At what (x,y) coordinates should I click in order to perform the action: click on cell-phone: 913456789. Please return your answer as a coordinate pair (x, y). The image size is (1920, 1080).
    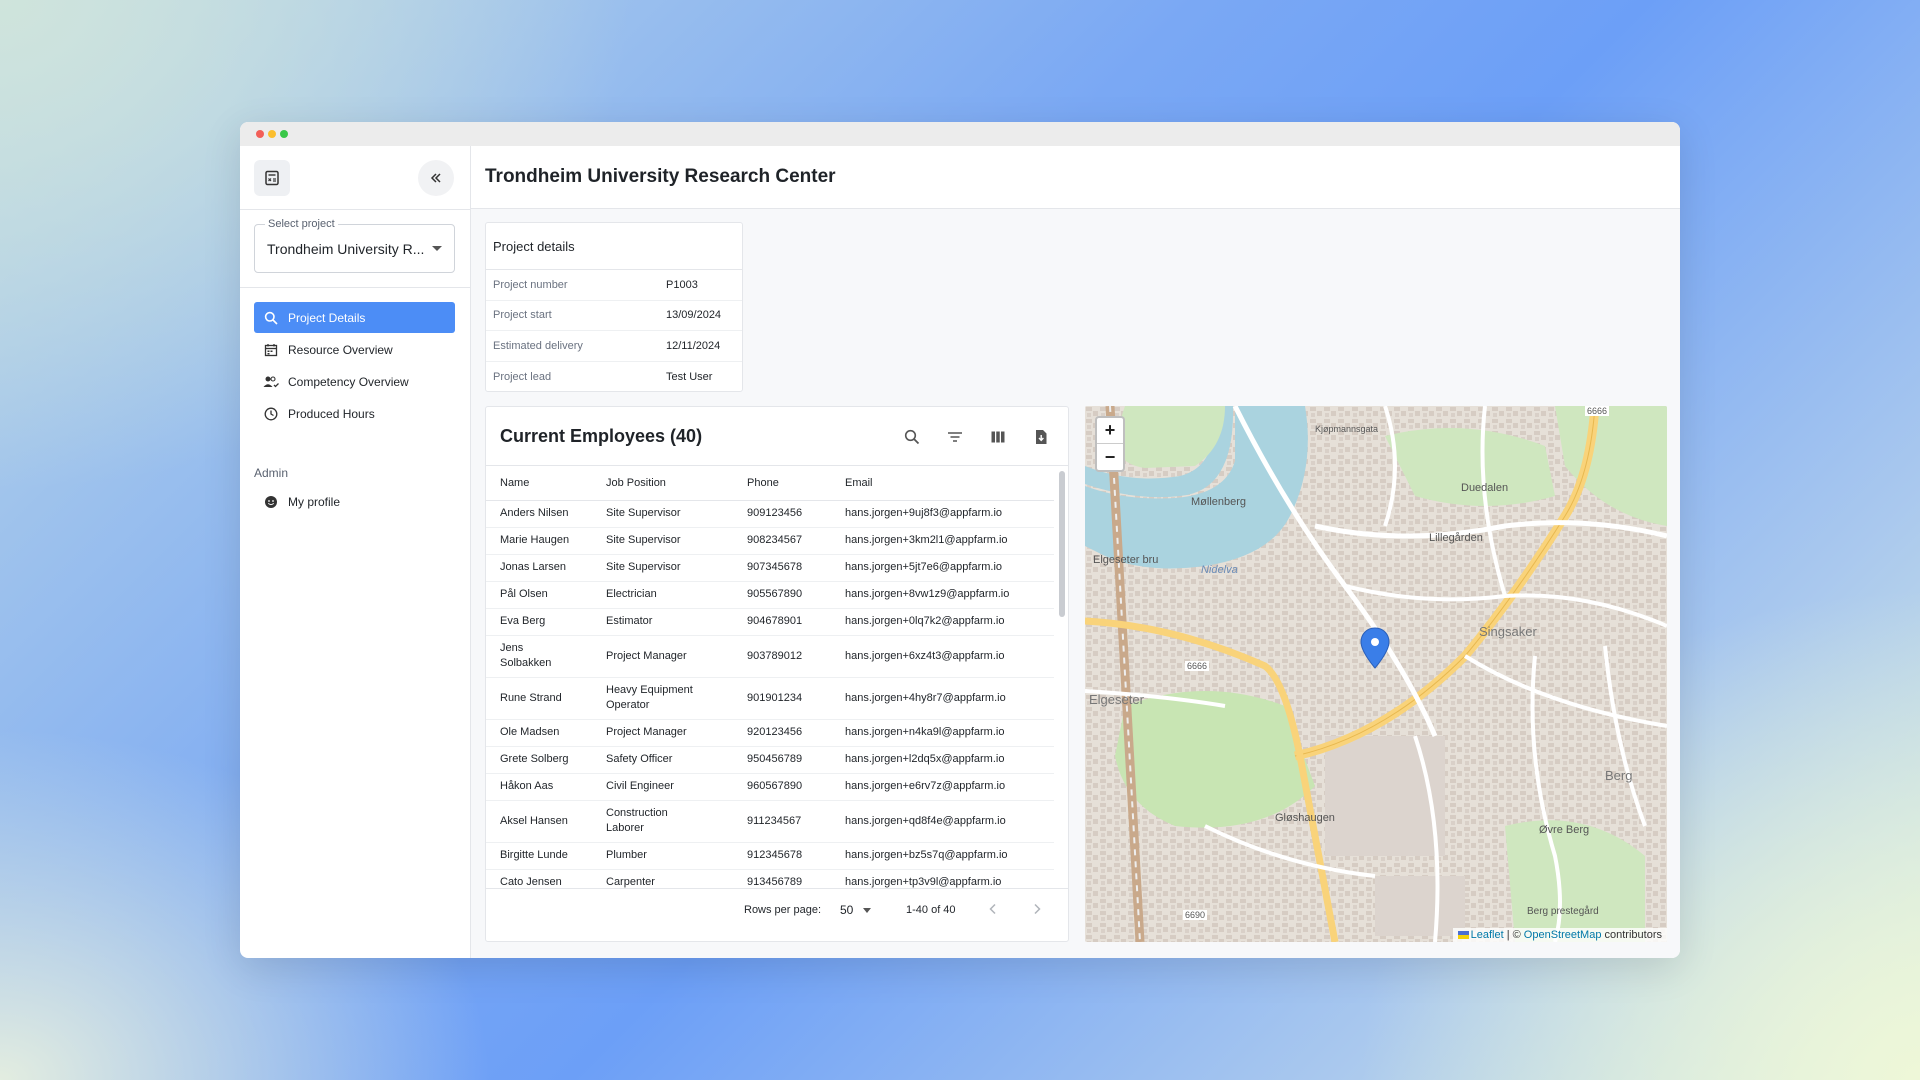
    Looking at the image, I should click on (796, 878).